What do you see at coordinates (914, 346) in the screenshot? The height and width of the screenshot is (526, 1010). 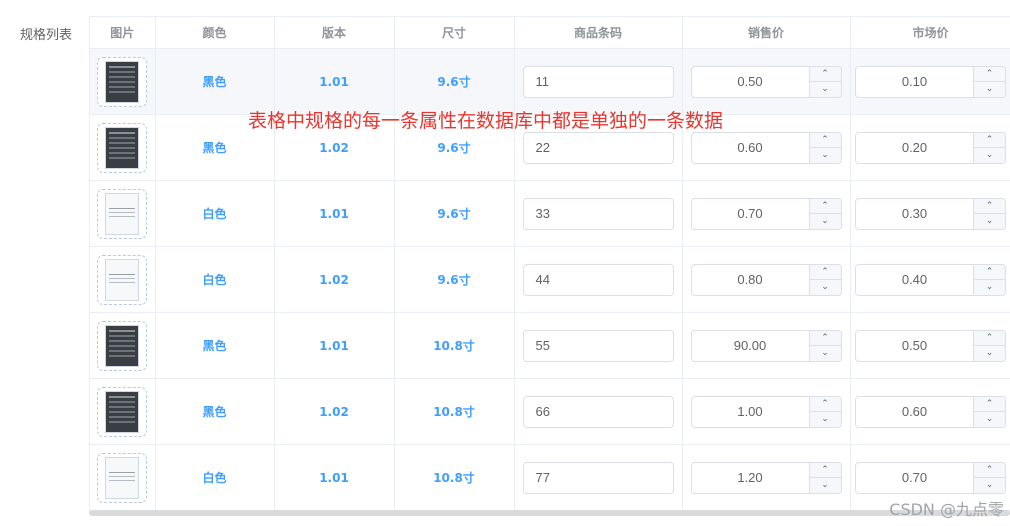 I see `market-price-value: 0.50` at bounding box center [914, 346].